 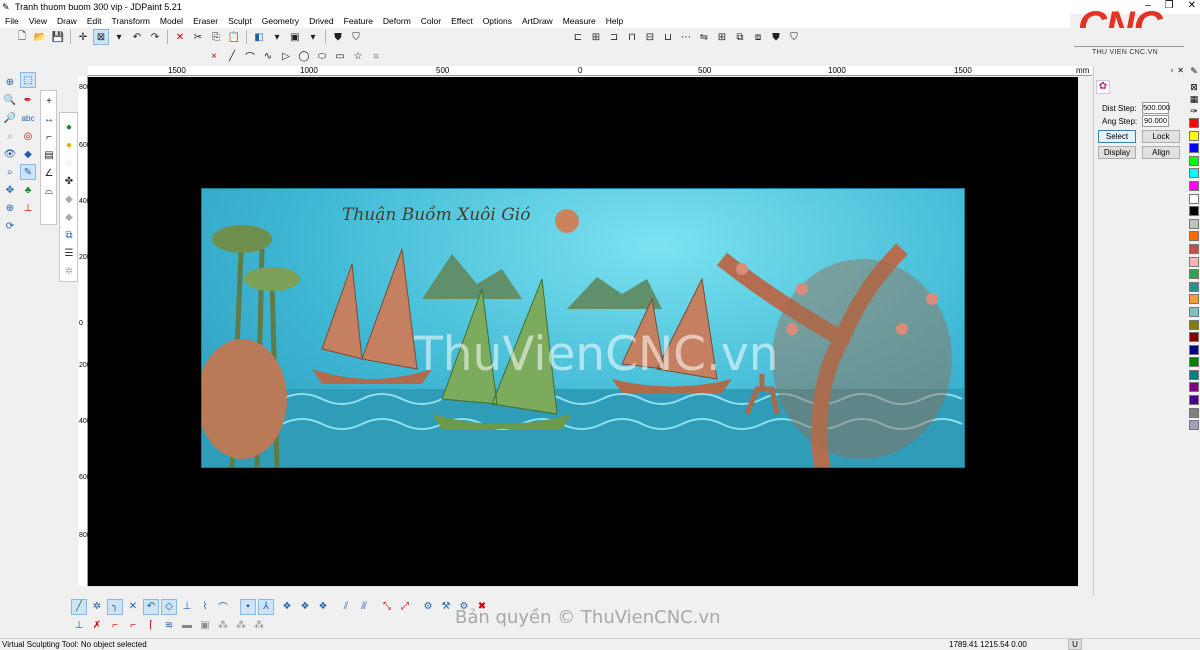 I want to click on node-edit-icon: ◎, so click(x=28, y=136).